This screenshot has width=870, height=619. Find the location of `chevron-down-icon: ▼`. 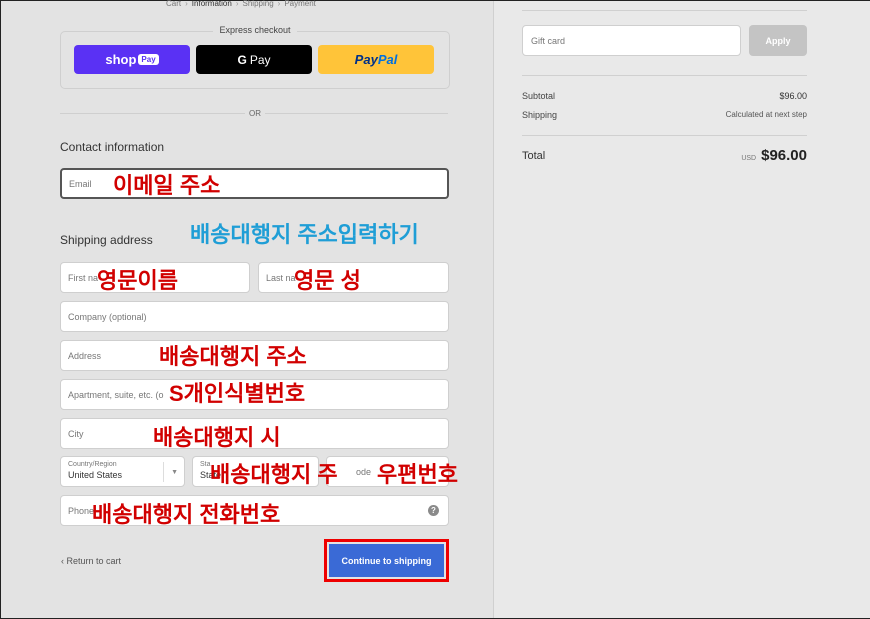

chevron-down-icon: ▼ is located at coordinates (174, 472).